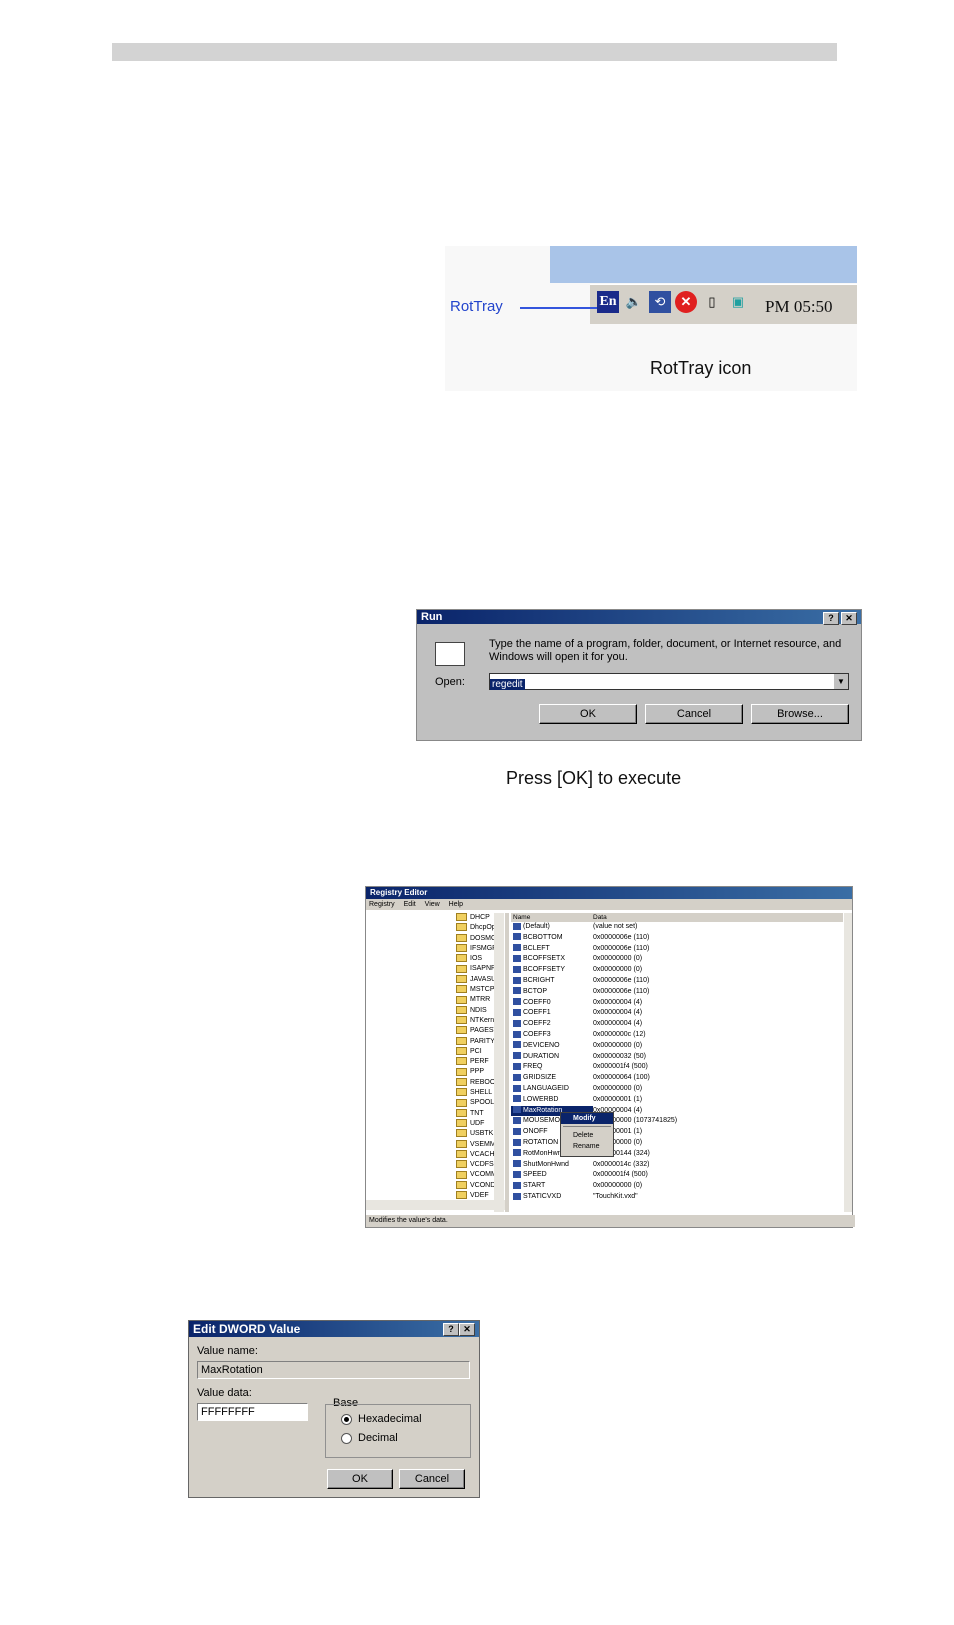 This screenshot has width=954, height=1625. I want to click on menu-view: View, so click(432, 904).